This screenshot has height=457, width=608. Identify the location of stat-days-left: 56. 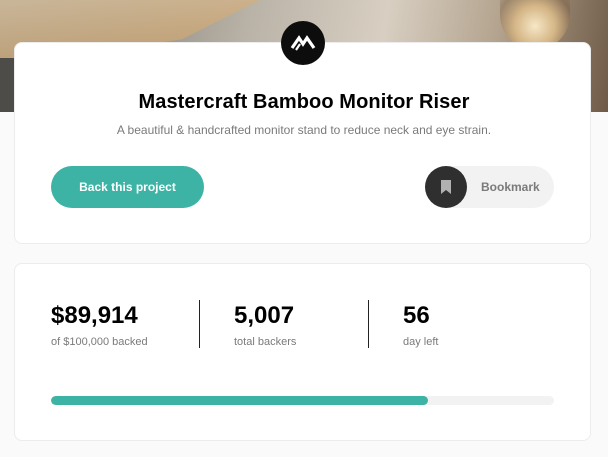
(416, 315).